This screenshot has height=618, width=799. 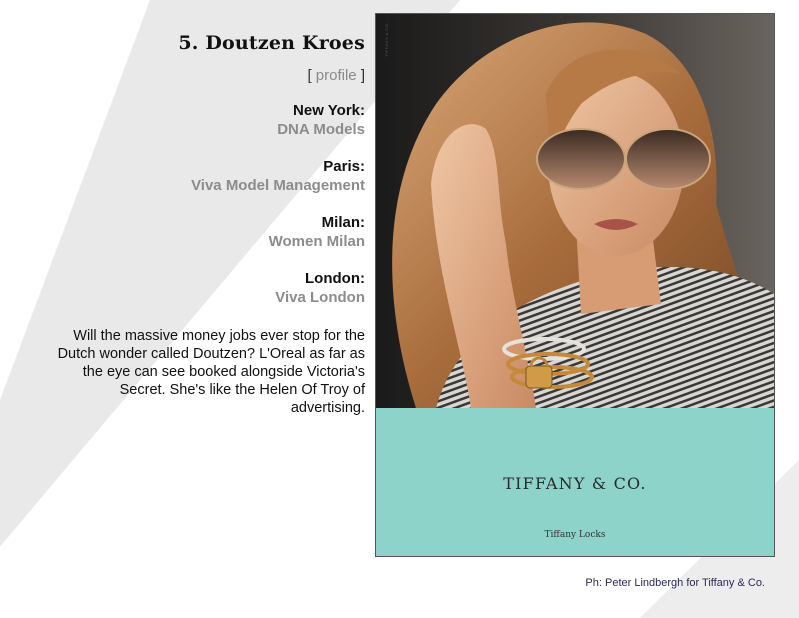 What do you see at coordinates (360, 75) in the screenshot?
I see `bracket-close: ]` at bounding box center [360, 75].